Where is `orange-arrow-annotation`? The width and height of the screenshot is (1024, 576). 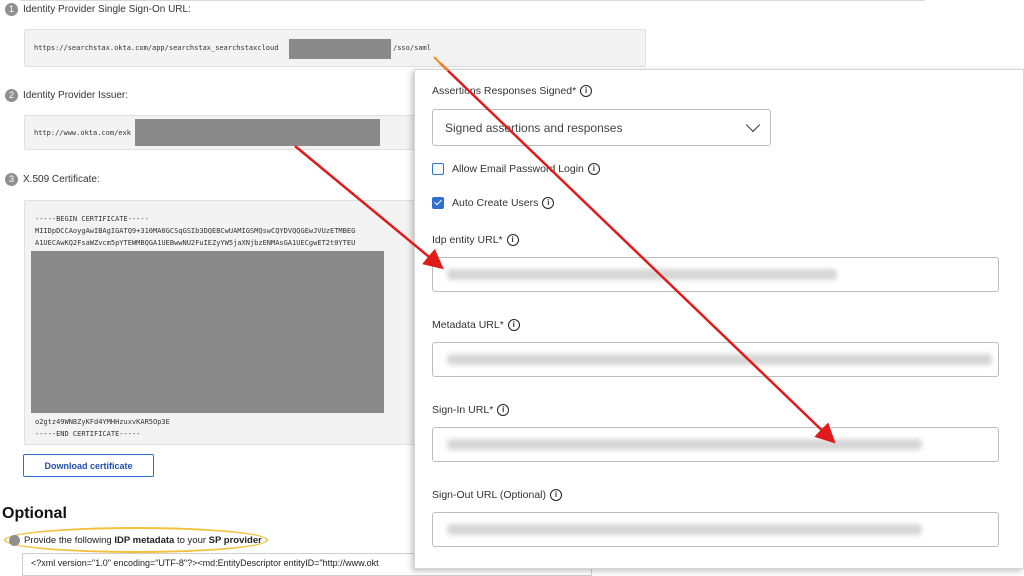
orange-arrow-annotation is located at coordinates (441, 64).